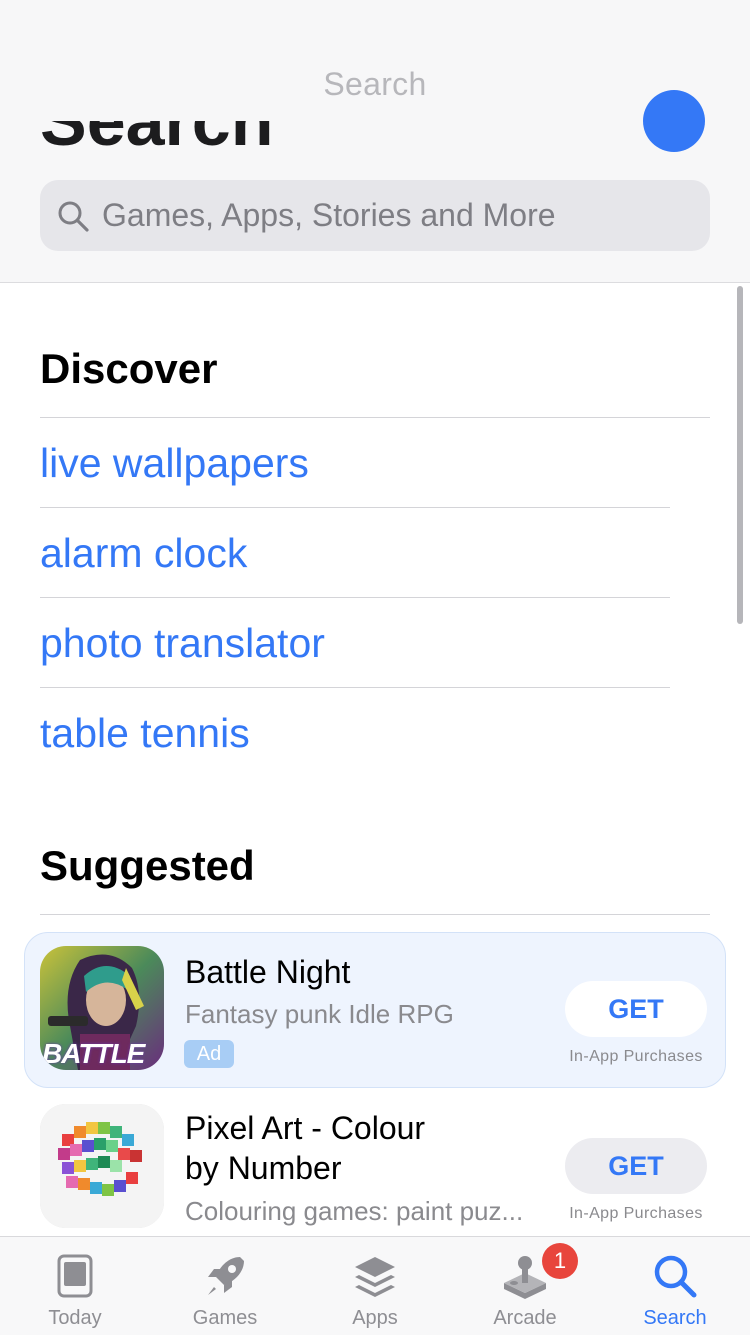  Describe the element at coordinates (560, 1261) in the screenshot. I see `arcade-notification-badge: 1` at that location.